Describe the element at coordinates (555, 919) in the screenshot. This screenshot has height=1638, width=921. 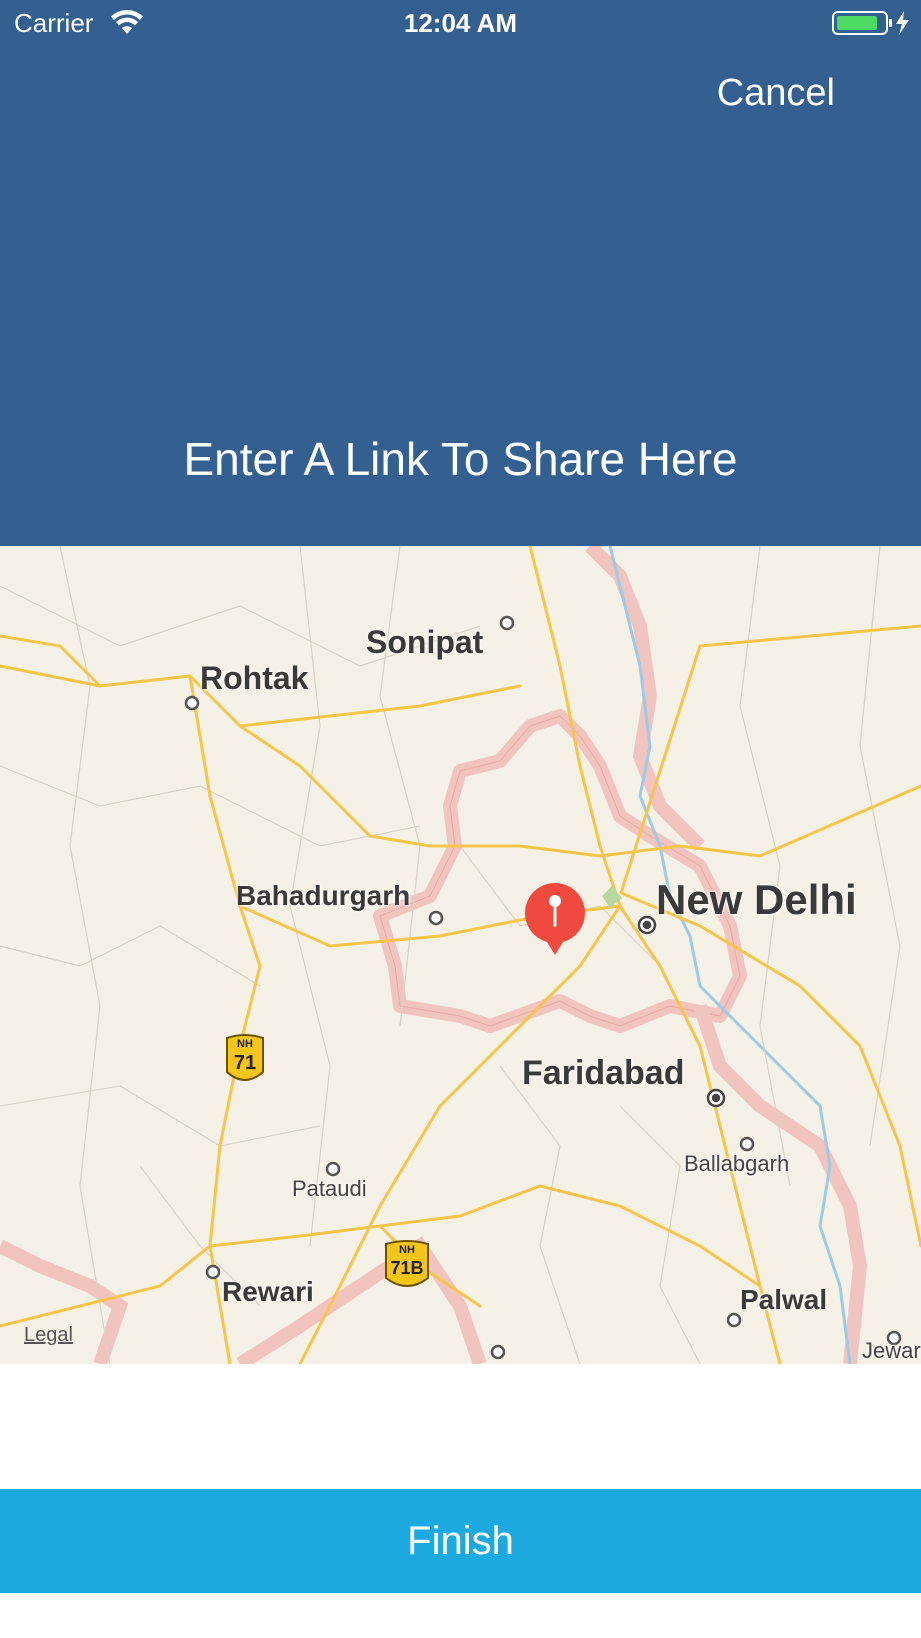
I see `map-pin-icon` at that location.